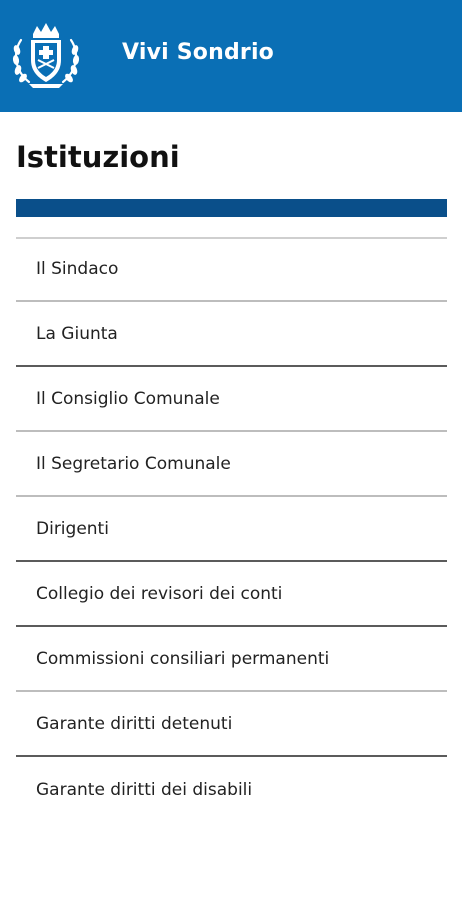 The height and width of the screenshot is (900, 462). I want to click on menu-item-label: Dirigenti, so click(72, 528).